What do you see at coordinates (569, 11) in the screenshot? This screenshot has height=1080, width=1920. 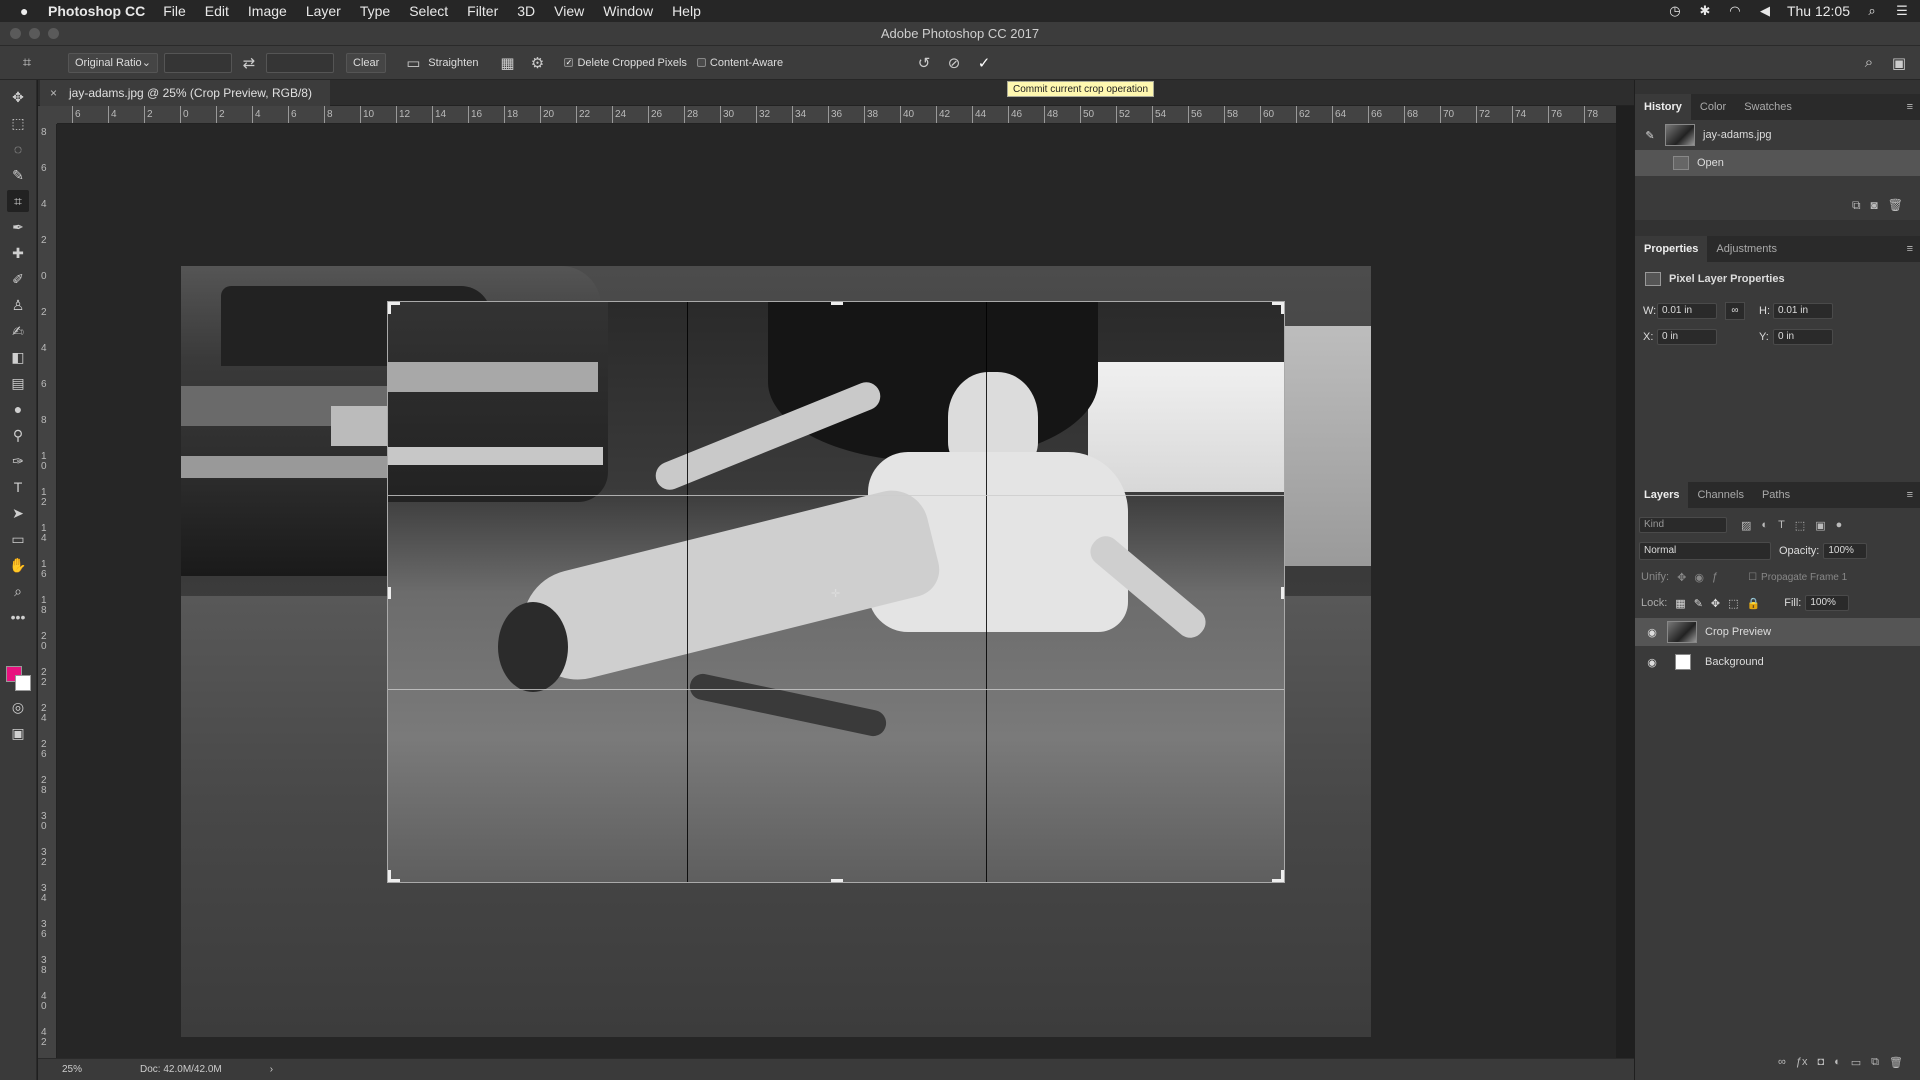 I see `menu-view: View` at bounding box center [569, 11].